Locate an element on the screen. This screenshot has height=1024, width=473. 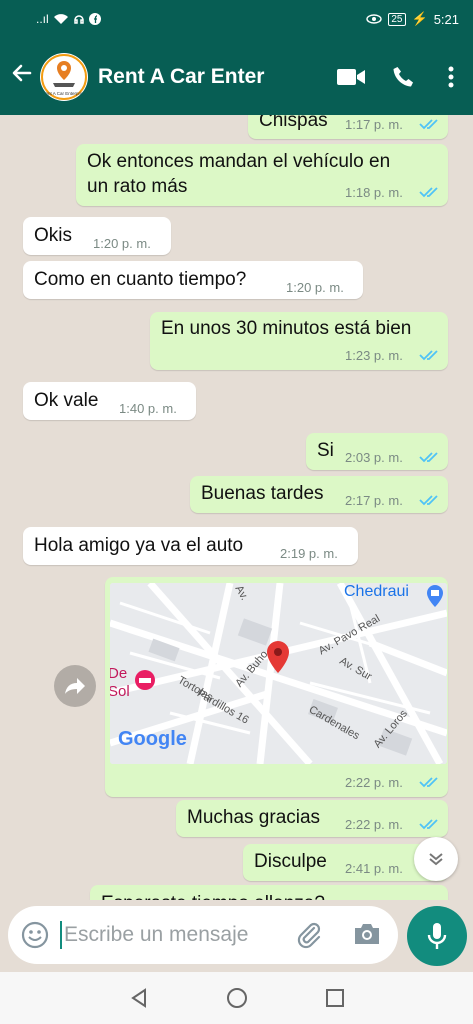
message-time: 1:18 p. m. is located at coordinates (374, 192).